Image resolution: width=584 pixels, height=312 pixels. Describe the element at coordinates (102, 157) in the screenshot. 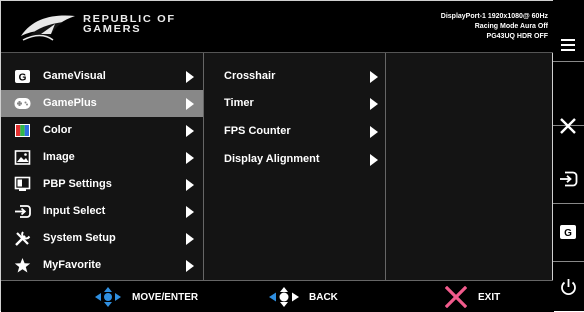

I see `menu-item-image: Image` at that location.